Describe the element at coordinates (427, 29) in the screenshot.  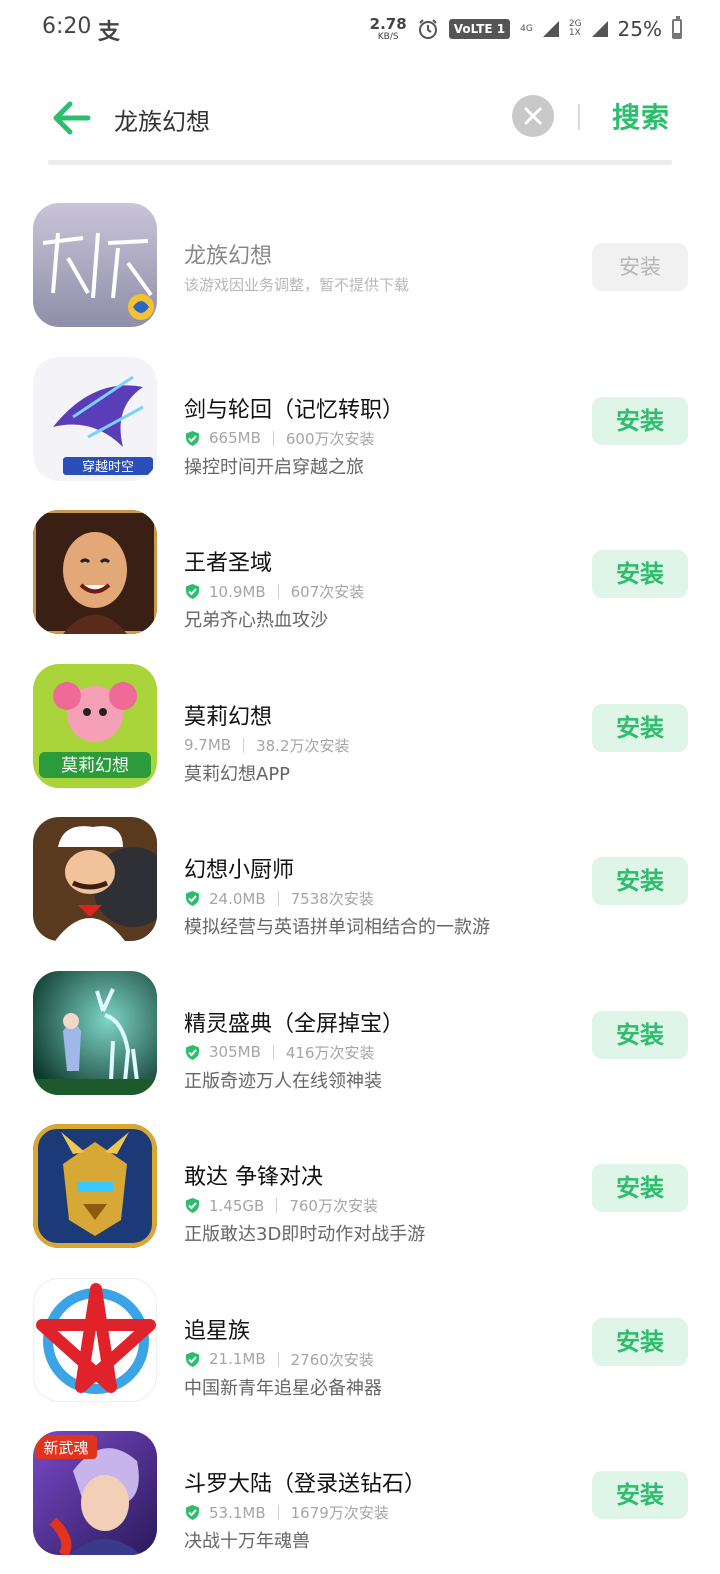
I see `alarm-clock-icon` at that location.